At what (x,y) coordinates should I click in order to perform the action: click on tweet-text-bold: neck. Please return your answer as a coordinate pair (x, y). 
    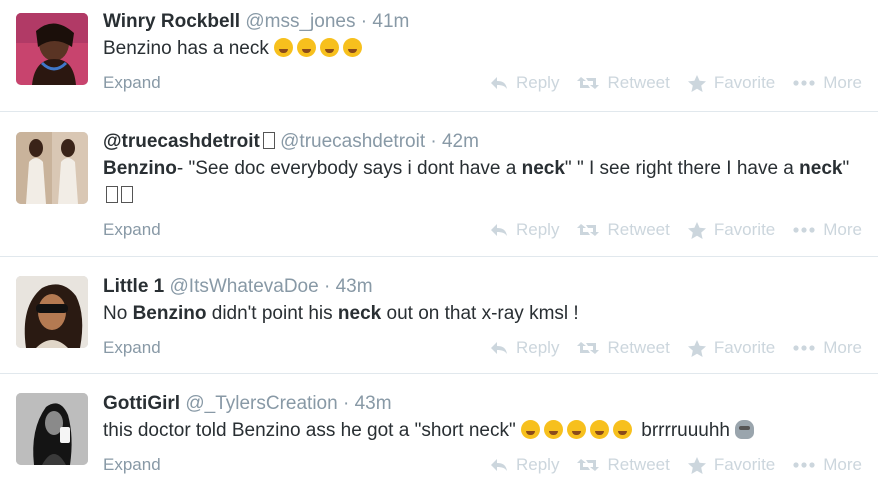
    Looking at the image, I should click on (543, 168).